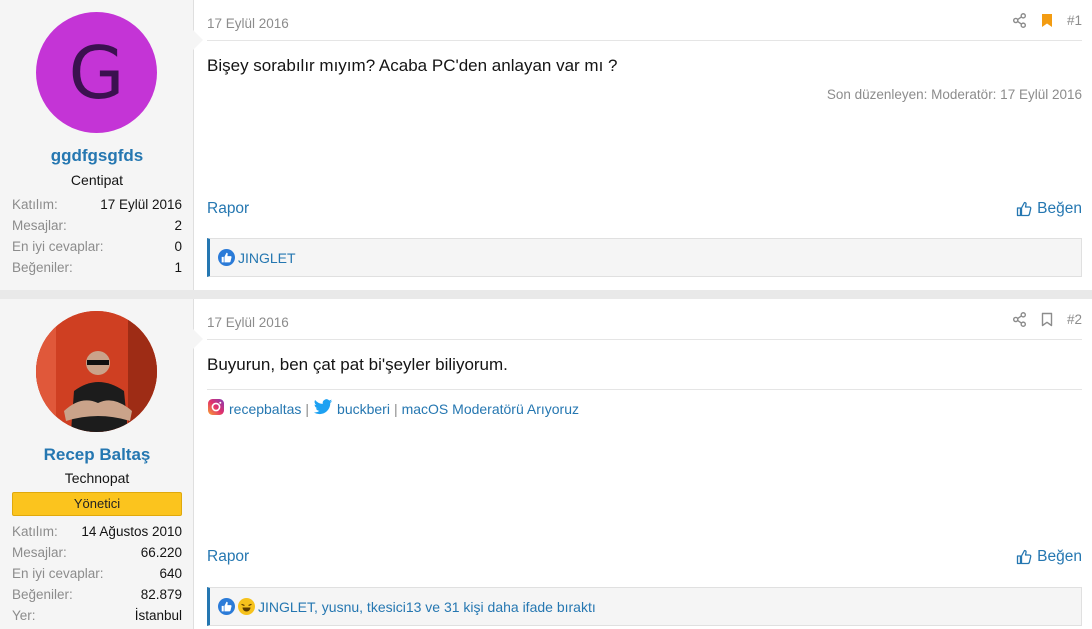 The height and width of the screenshot is (629, 1092). I want to click on stat-row: En iyi cevaplar: 0, so click(97, 246).